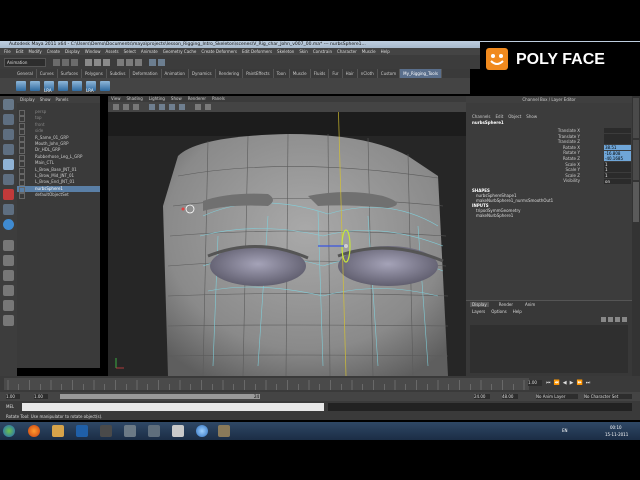 The height and width of the screenshot is (480, 640). What do you see at coordinates (478, 311) in the screenshot?
I see `layer-menu-layers: Layers` at bounding box center [478, 311].